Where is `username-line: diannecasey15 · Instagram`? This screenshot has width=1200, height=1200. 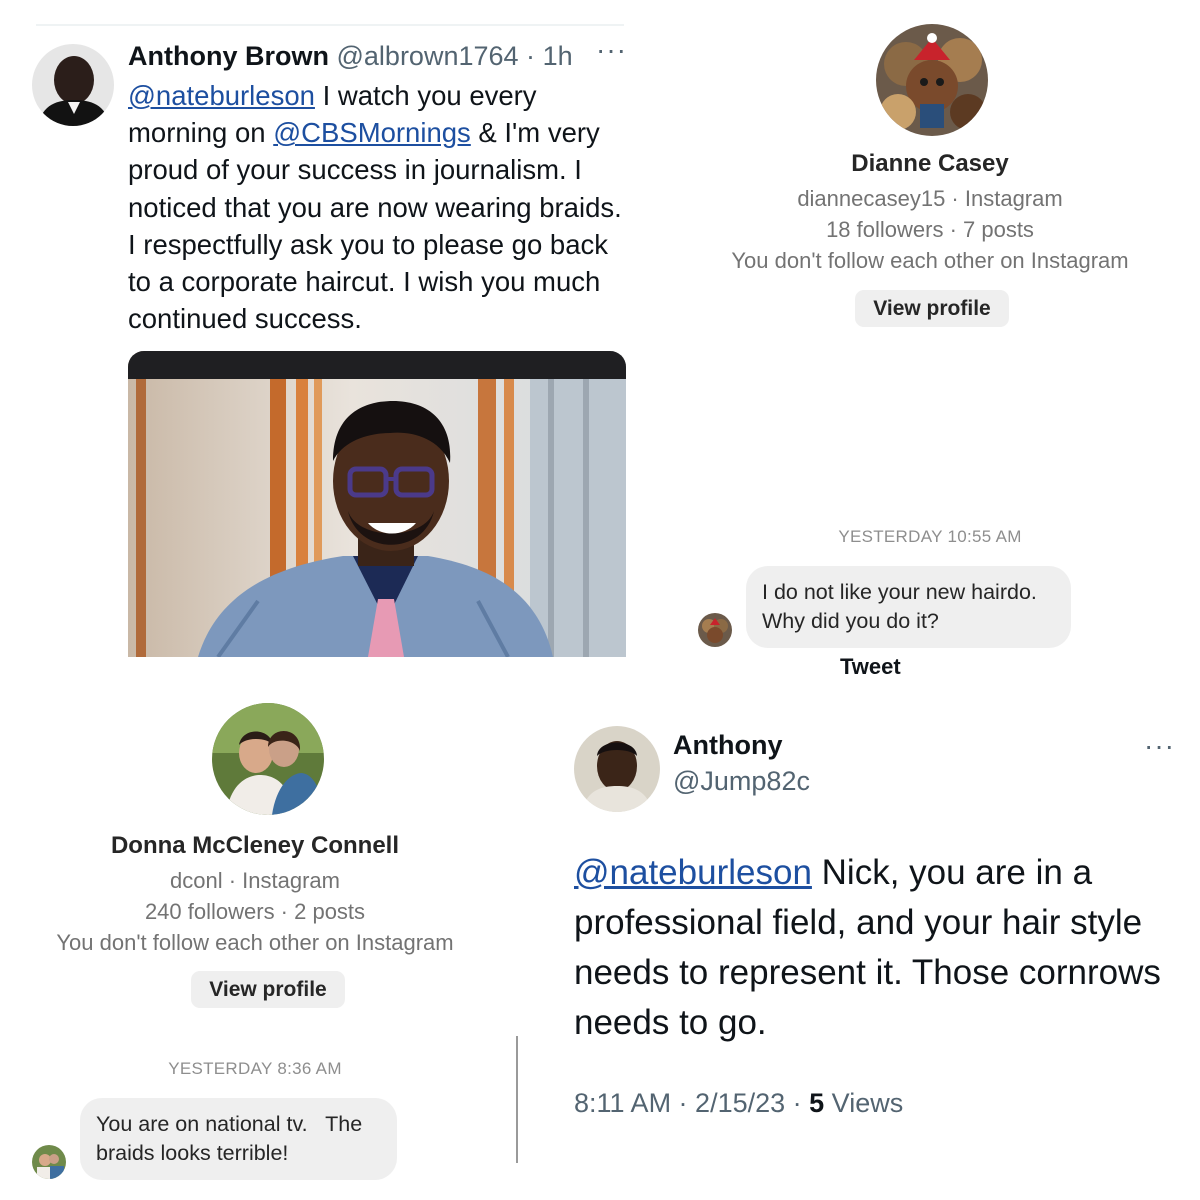 username-line: diannecasey15 · Instagram is located at coordinates (930, 198).